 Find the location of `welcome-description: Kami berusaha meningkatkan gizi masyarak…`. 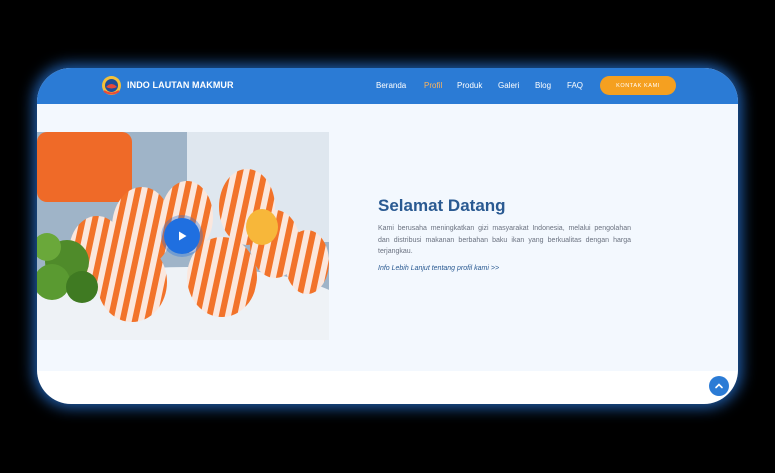

welcome-description: Kami berusaha meningkatkan gizi masyarak… is located at coordinates (504, 240).